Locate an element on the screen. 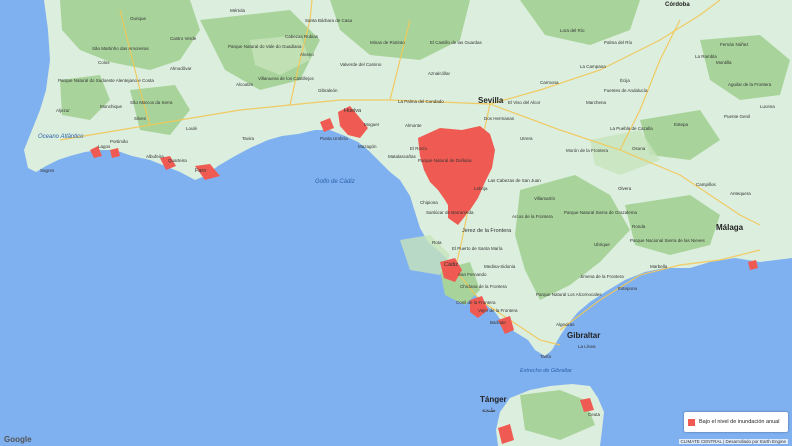  label-ourique: Ourique is located at coordinates (138, 18).